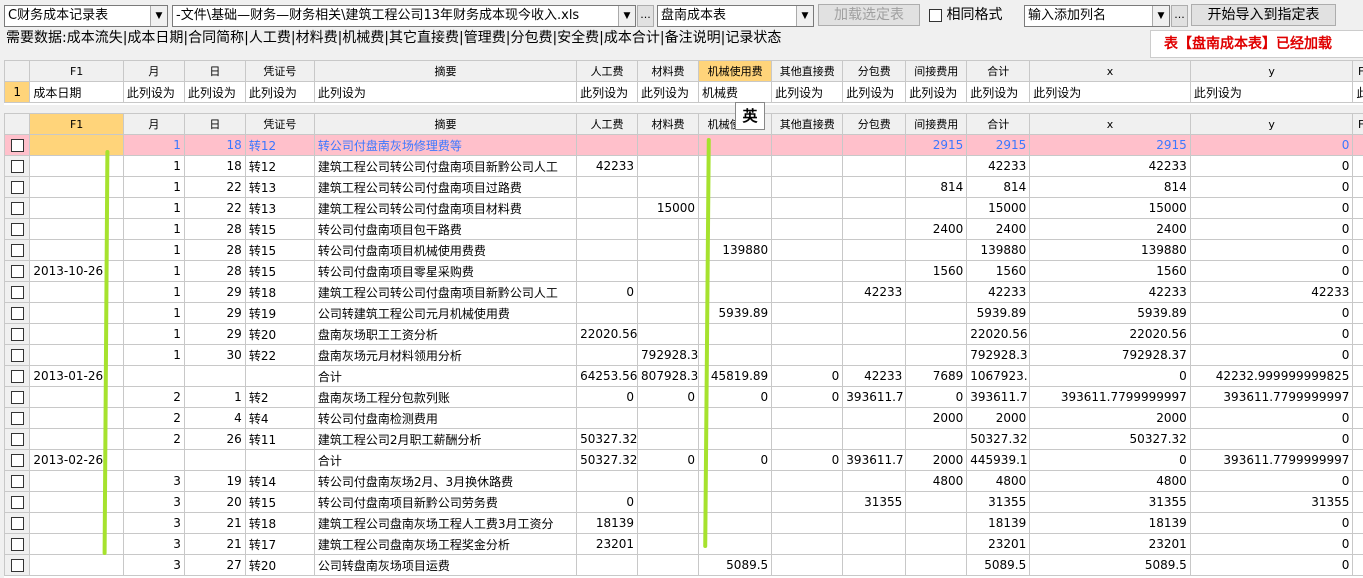  I want to click on table-cell: 21, so click(214, 523).